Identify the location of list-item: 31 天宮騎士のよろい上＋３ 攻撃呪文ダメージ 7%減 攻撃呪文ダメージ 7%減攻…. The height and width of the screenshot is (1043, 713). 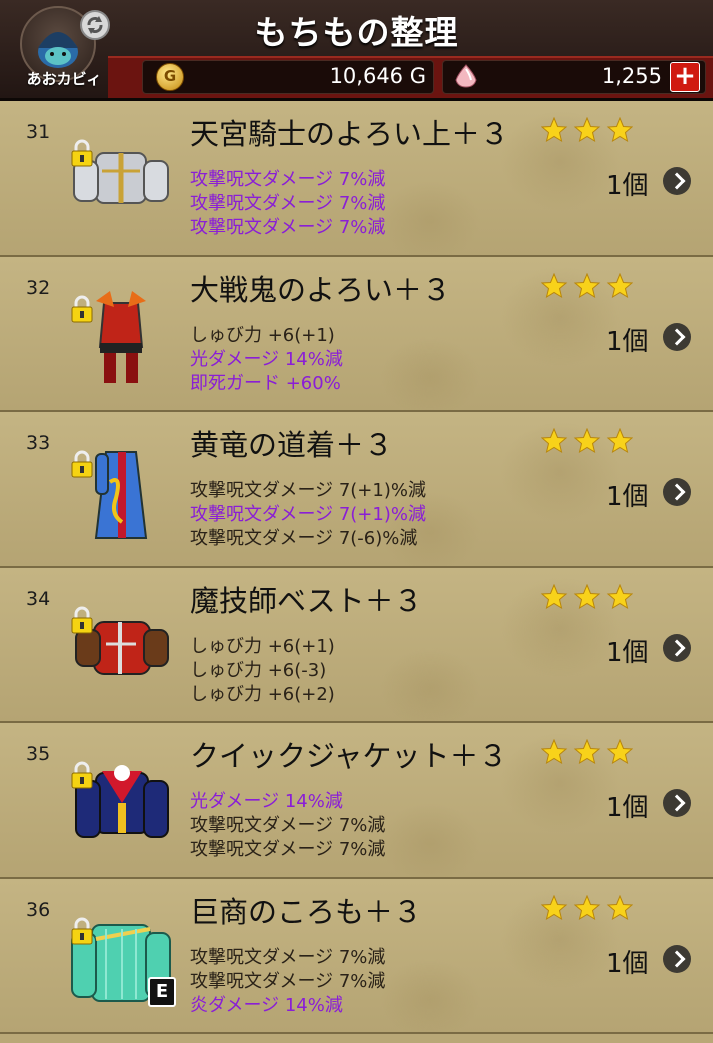
(356, 179).